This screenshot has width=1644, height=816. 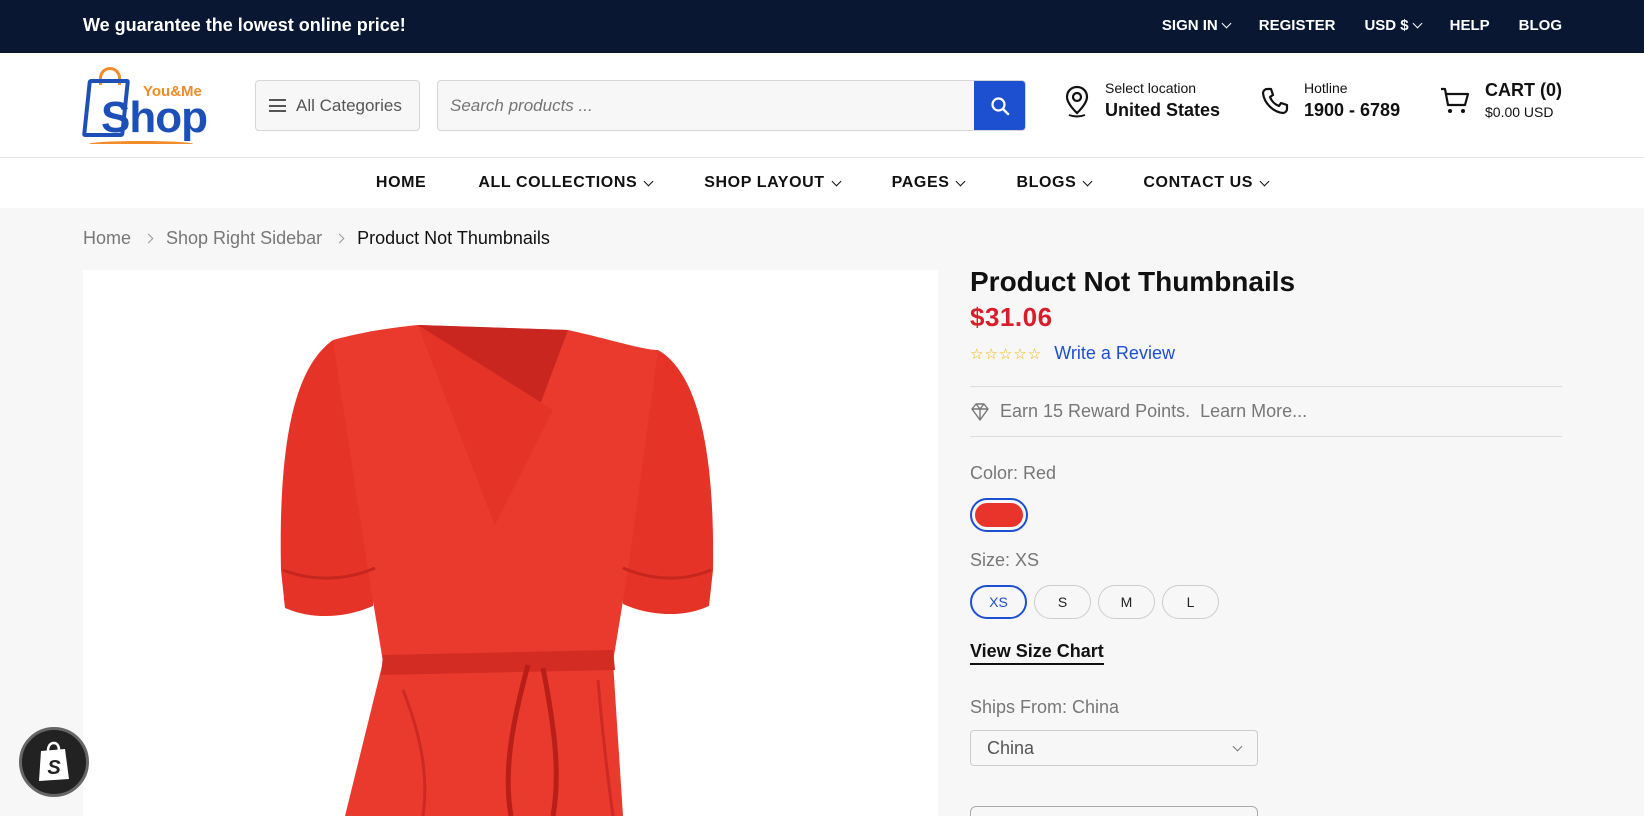 What do you see at coordinates (1013, 473) in the screenshot?
I see `color-label: Color: Red` at bounding box center [1013, 473].